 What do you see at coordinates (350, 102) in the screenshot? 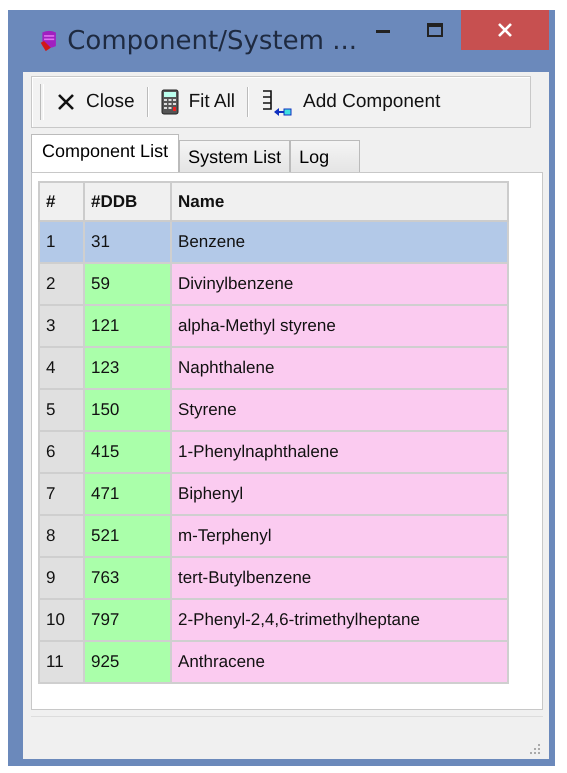
I see `add-component-button: Add Component` at bounding box center [350, 102].